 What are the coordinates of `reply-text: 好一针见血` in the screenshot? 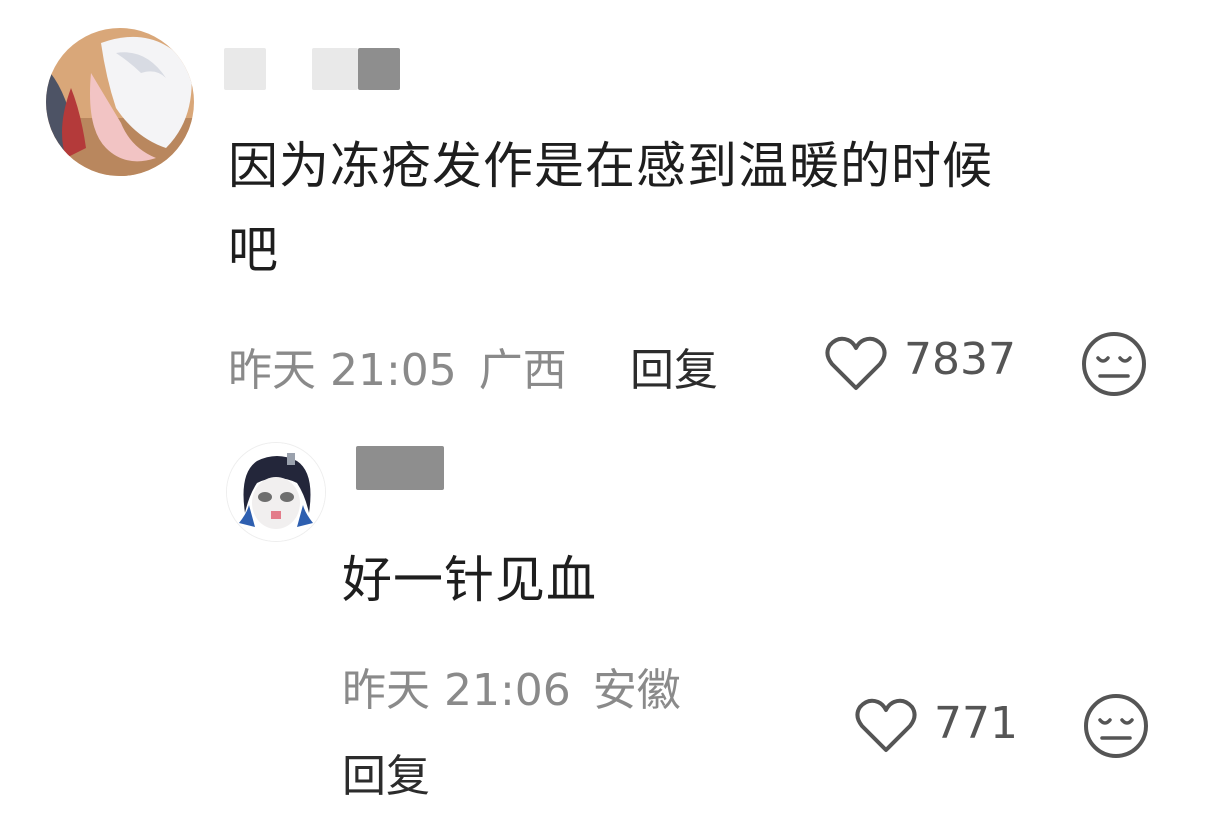 It's located at (469, 580).